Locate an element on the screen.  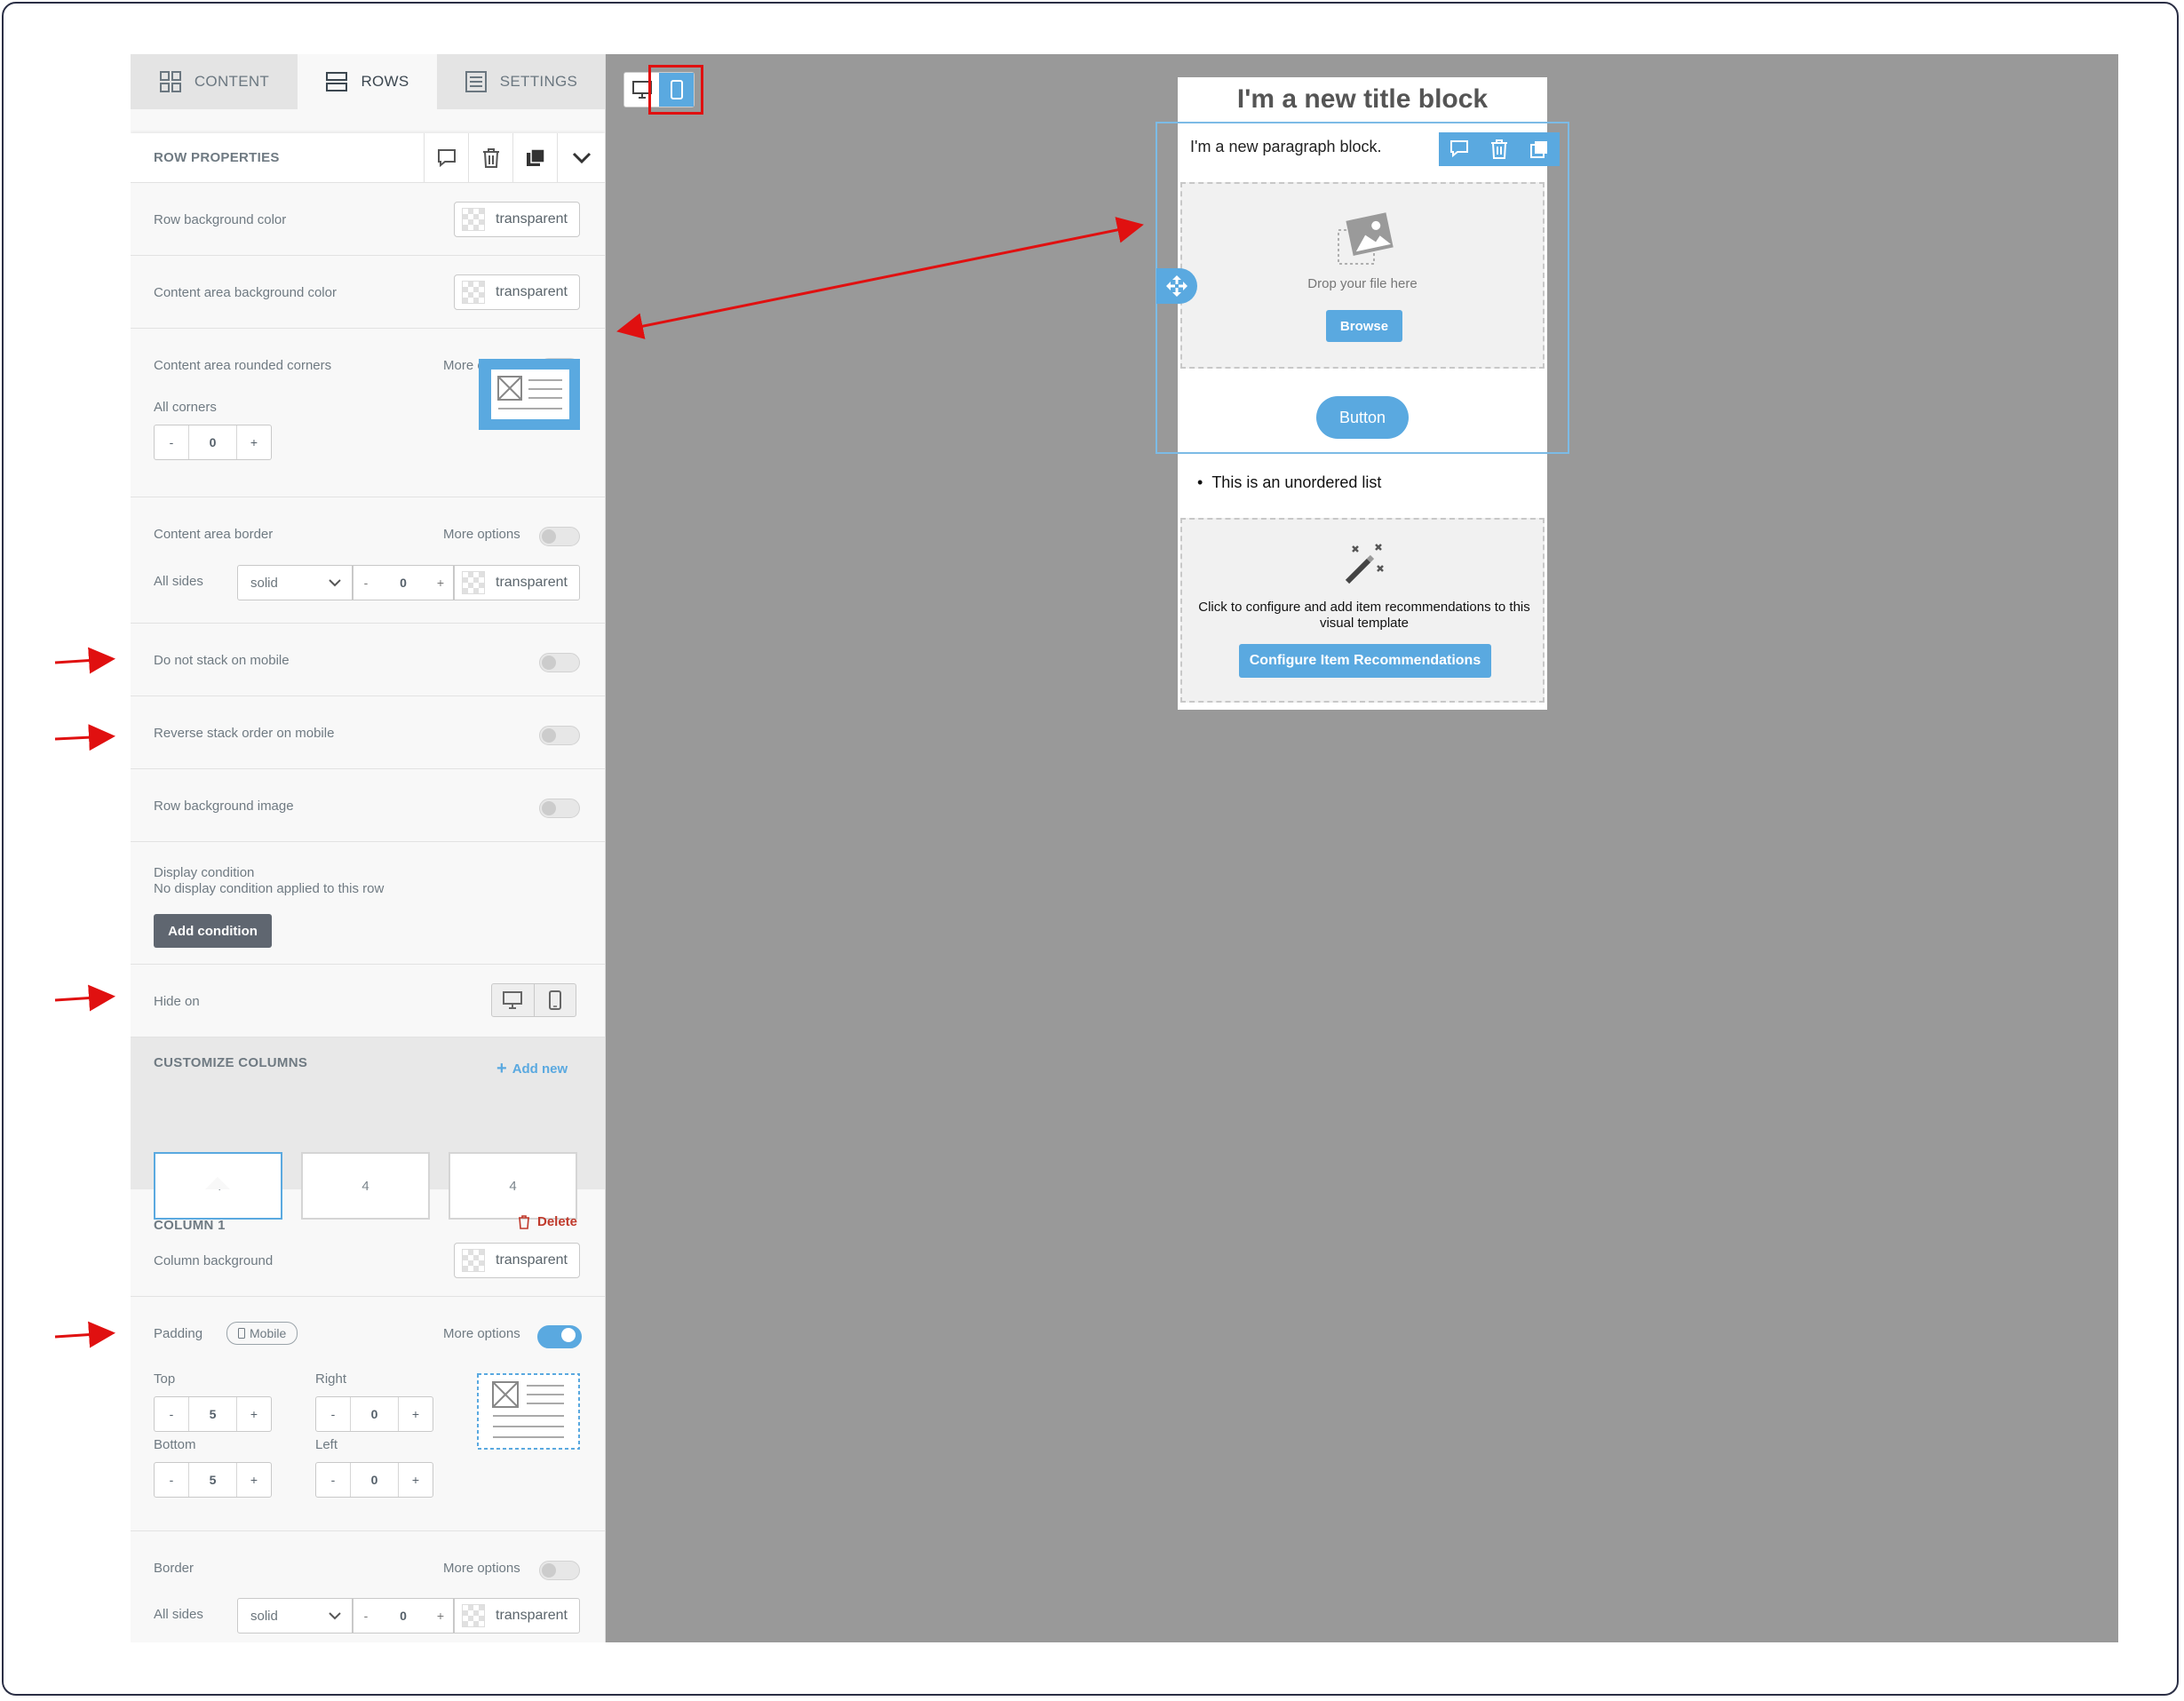
arrow-no-stack is located at coordinates (84, 660).